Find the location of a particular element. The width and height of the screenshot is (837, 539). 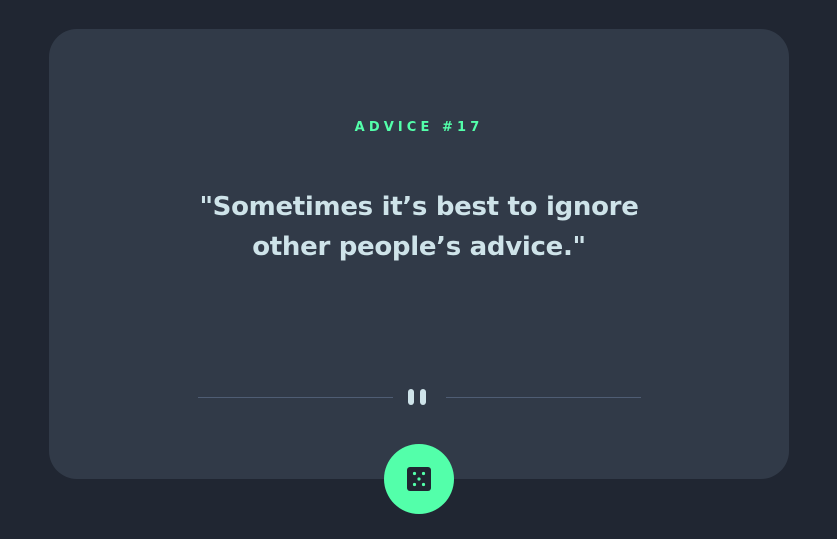

pause-bar-left is located at coordinates (411, 397).